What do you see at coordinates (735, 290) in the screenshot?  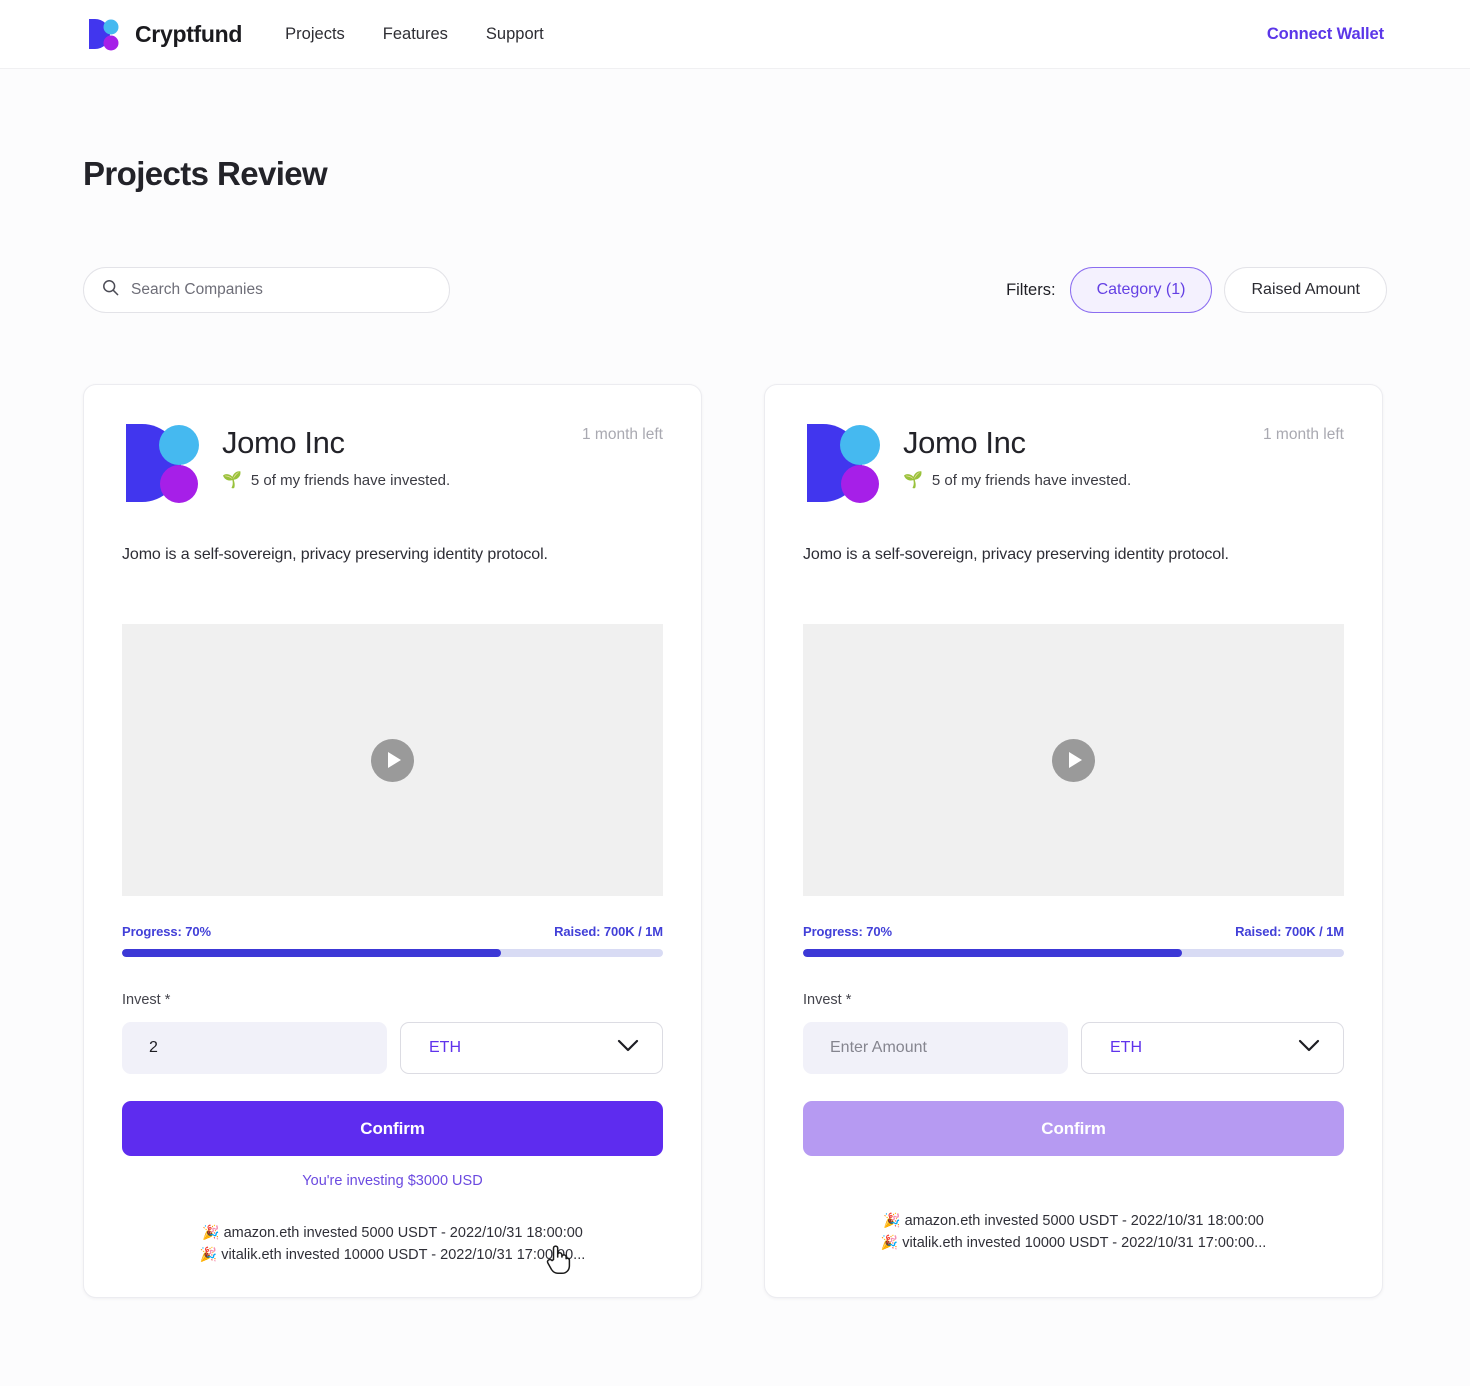 I see `controls-row: Filters: Category (1) Raised Amount` at bounding box center [735, 290].